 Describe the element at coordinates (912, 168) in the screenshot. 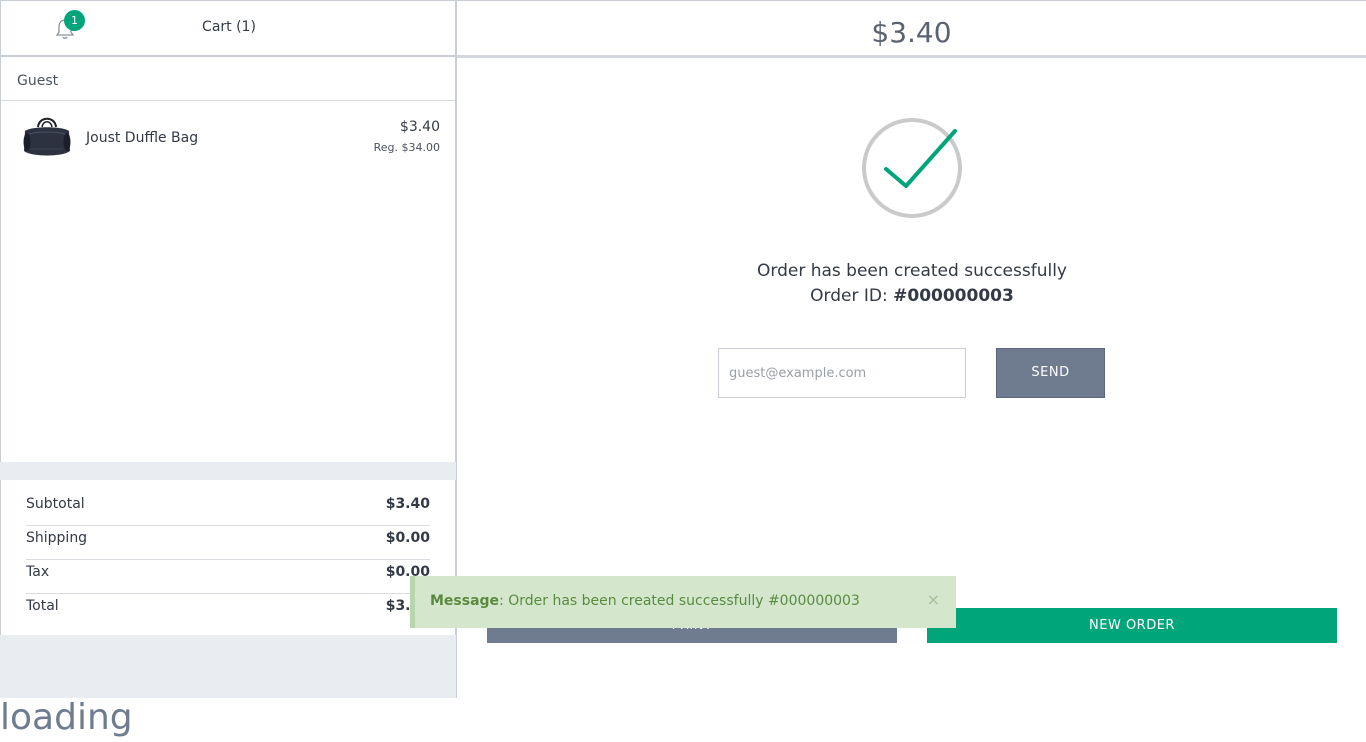

I see `success-check-icon` at that location.